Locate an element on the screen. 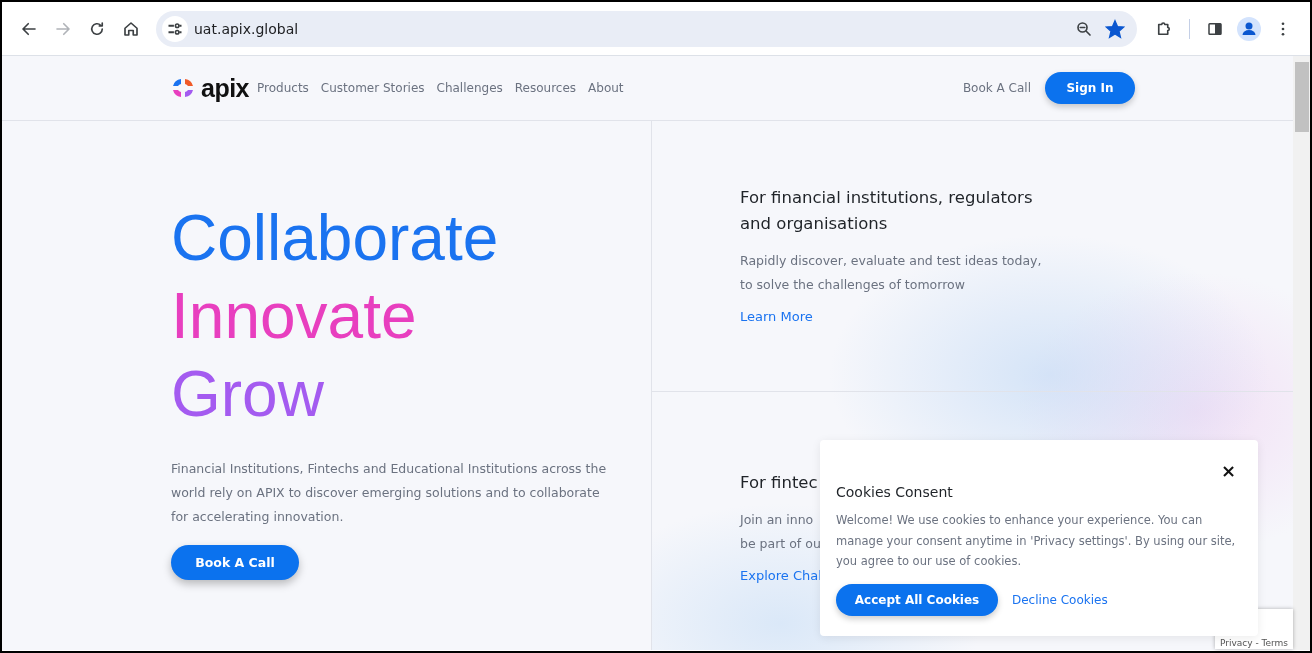 This screenshot has height=653, width=1312. zoom-out-icon is located at coordinates (1084, 28).